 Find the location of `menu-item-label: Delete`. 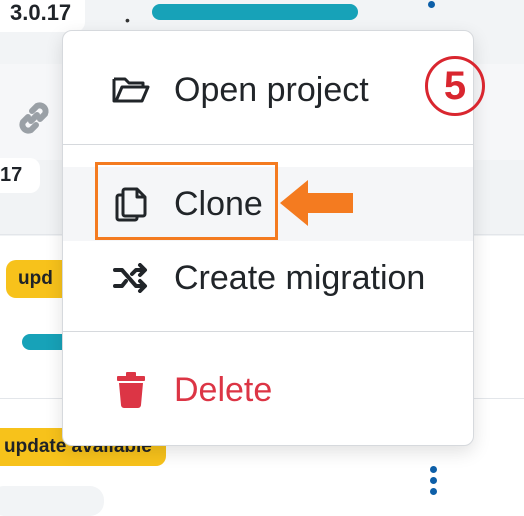

menu-item-label: Delete is located at coordinates (223, 389).